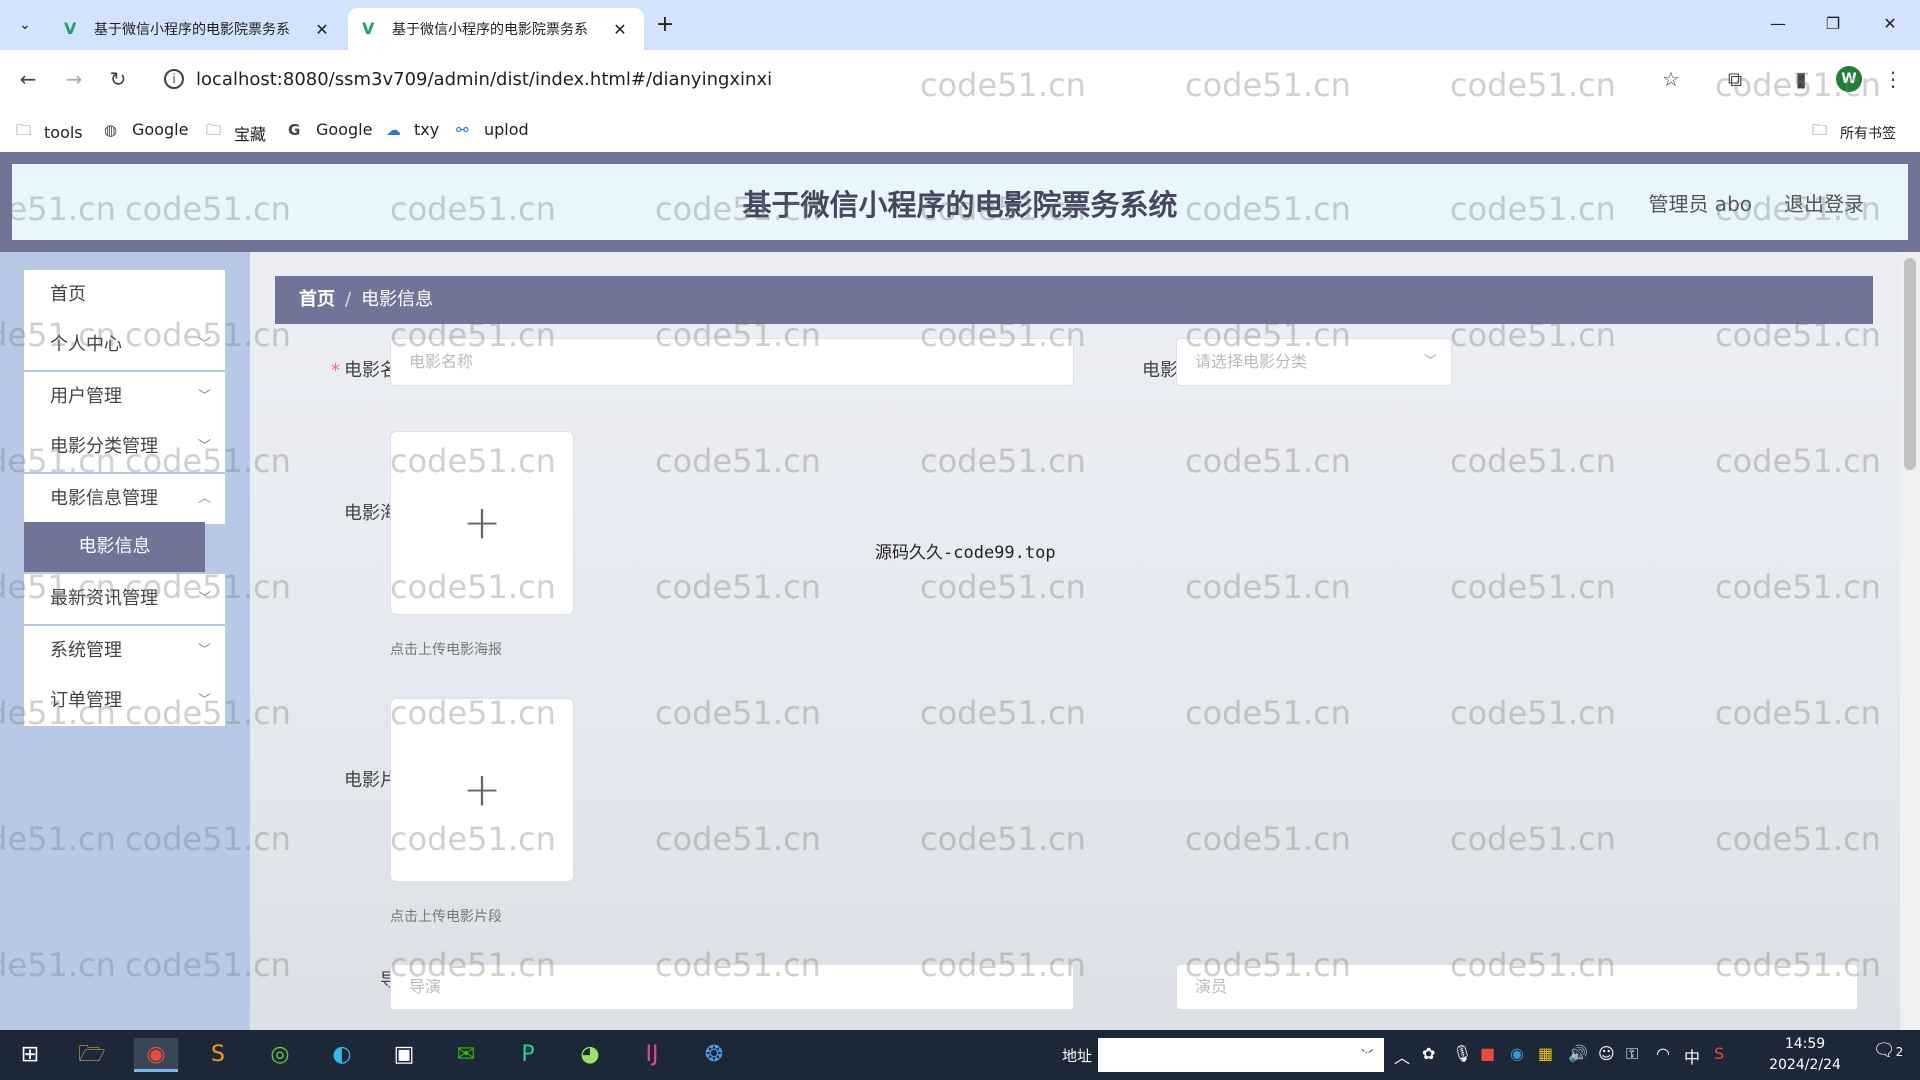  What do you see at coordinates (1868, 133) in the screenshot?
I see `bookmark-label: 所有书签` at bounding box center [1868, 133].